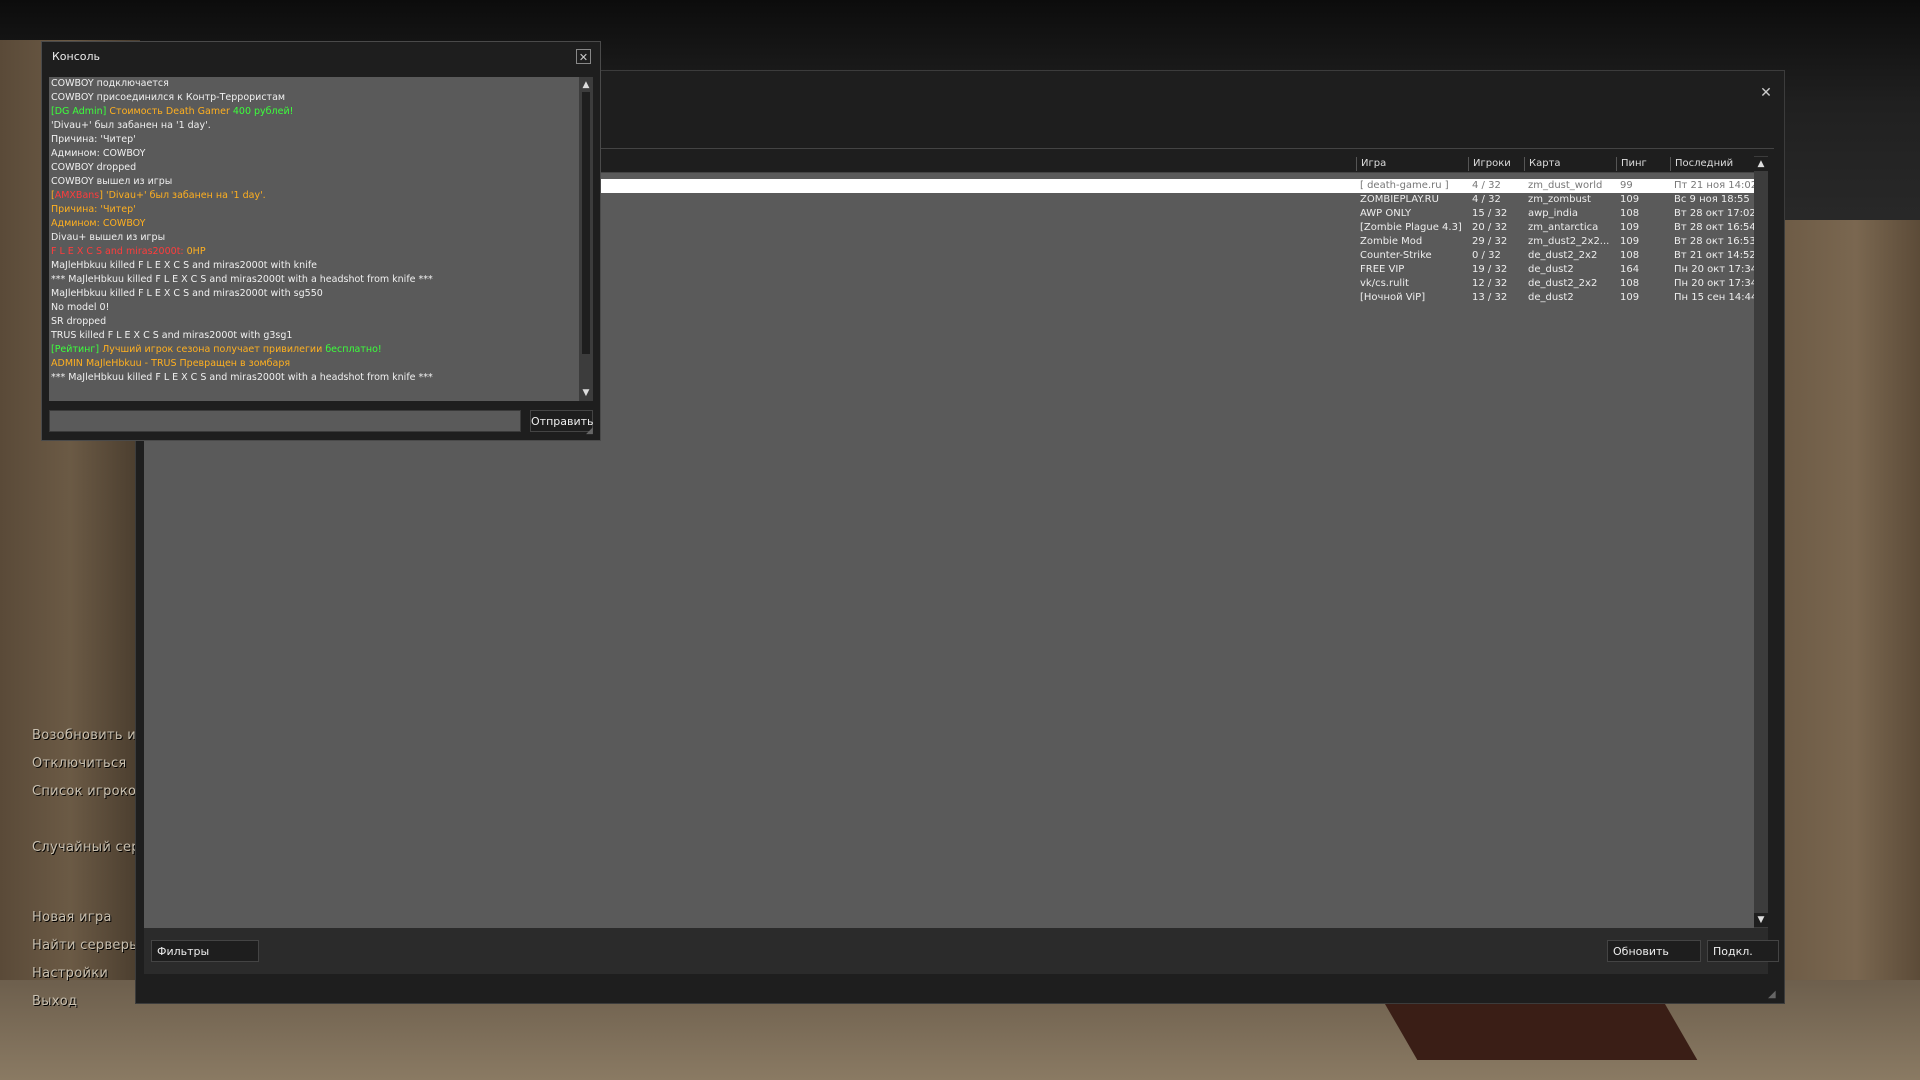  I want to click on server-cell-last: Вт 21 окт 14:52, so click(1714, 255).